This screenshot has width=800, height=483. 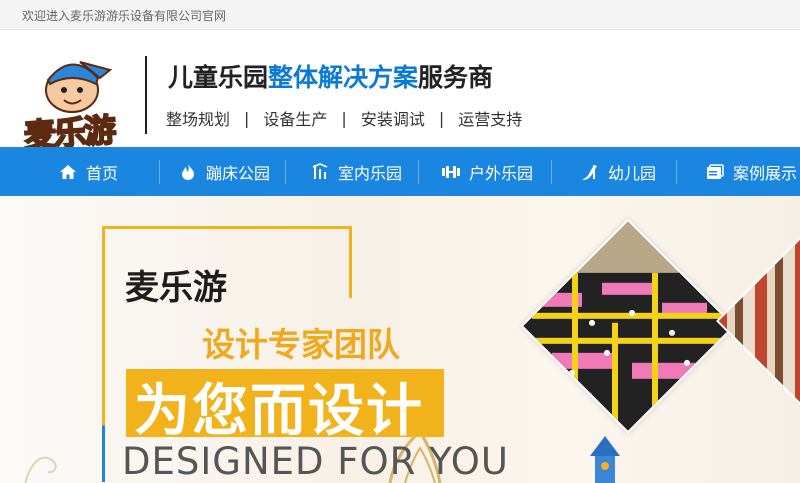 I want to click on dumbbell-icon, so click(x=451, y=172).